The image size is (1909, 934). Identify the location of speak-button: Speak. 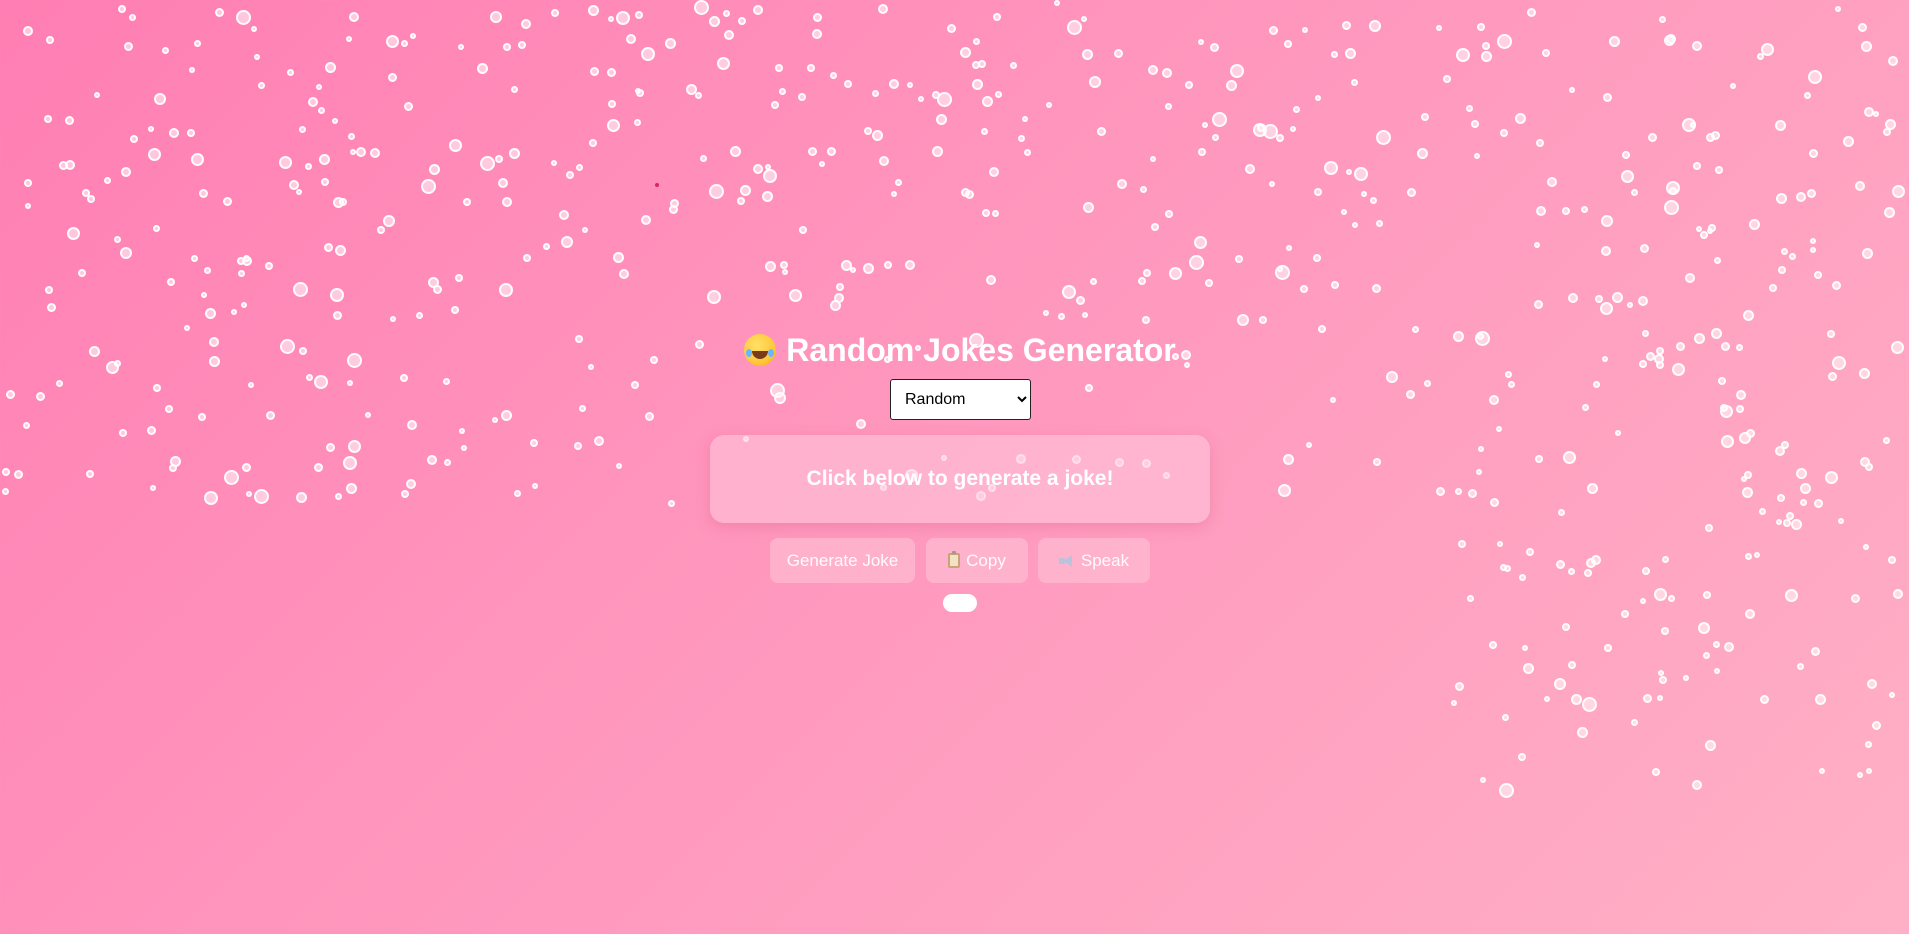
(1094, 560).